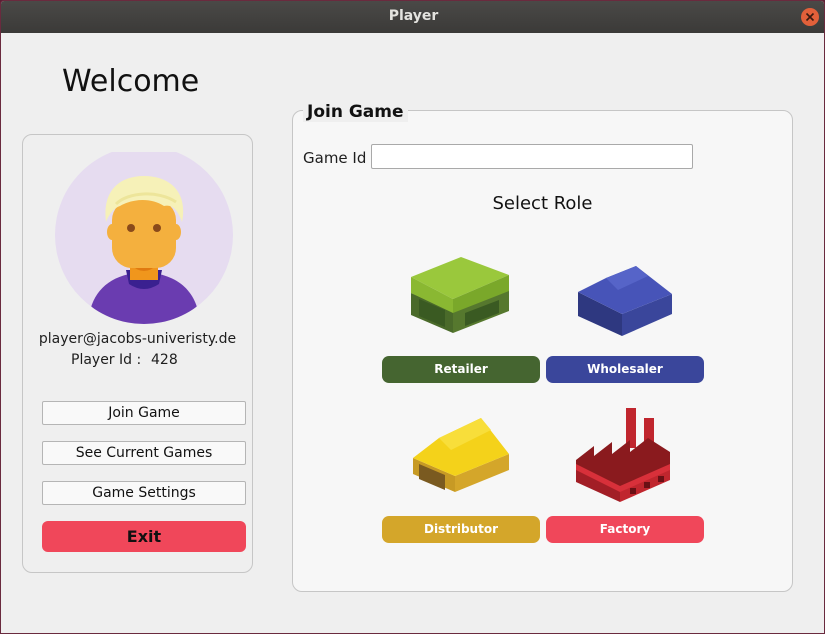  What do you see at coordinates (144, 413) in the screenshot?
I see `join-game-button: Join Game` at bounding box center [144, 413].